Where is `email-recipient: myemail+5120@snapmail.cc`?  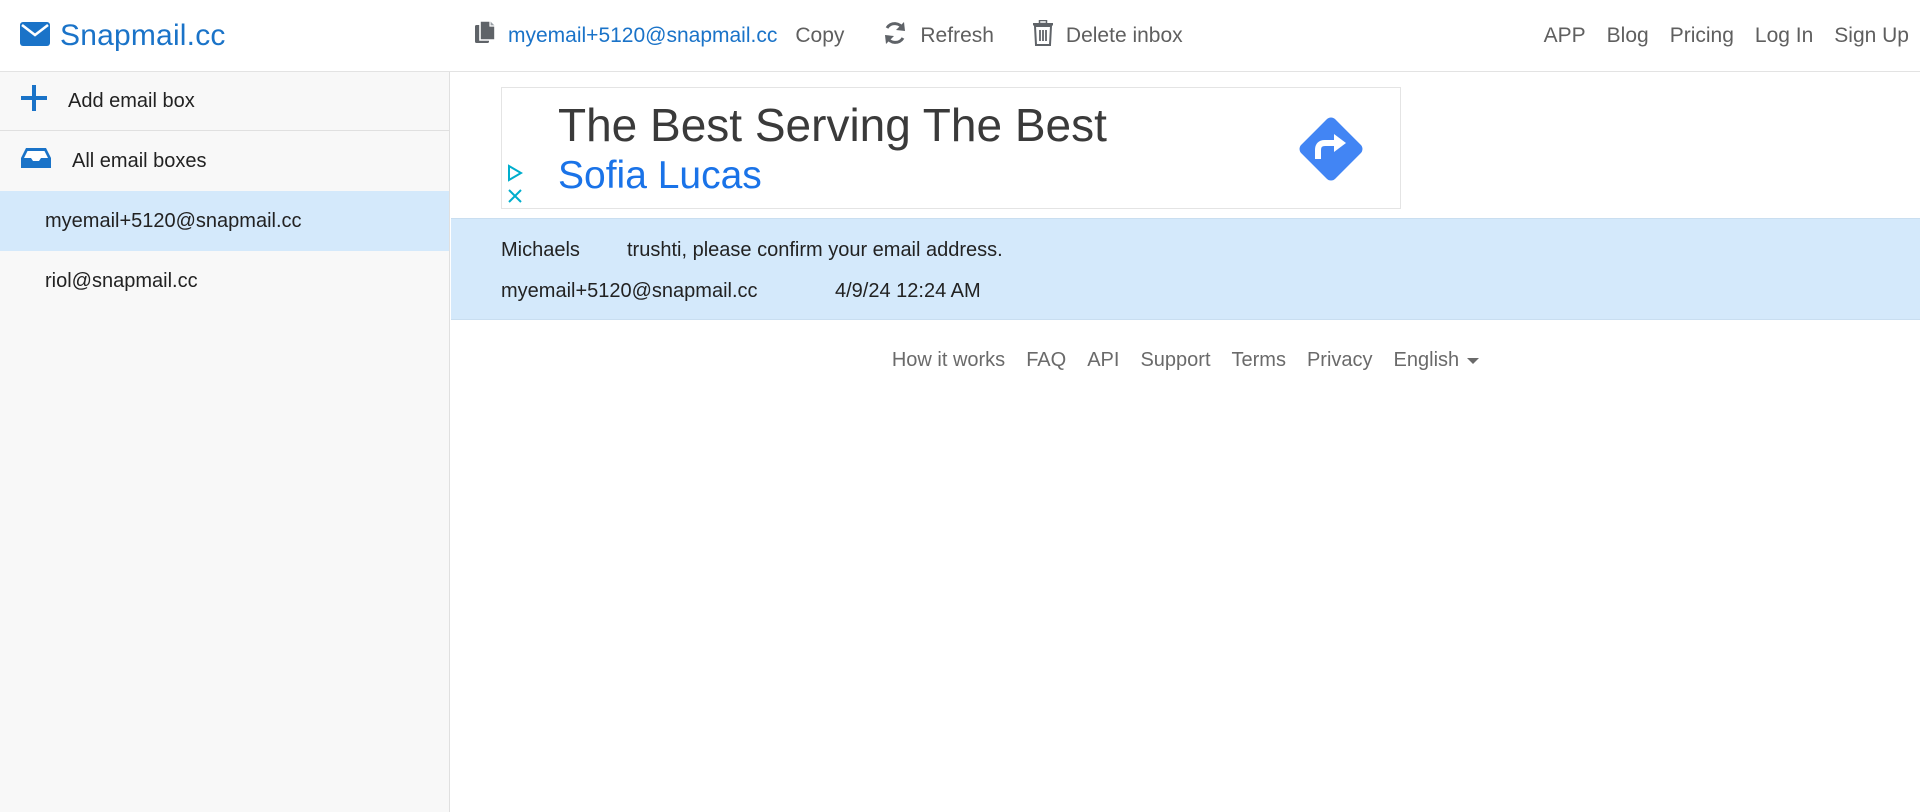
email-recipient: myemail+5120@snapmail.cc is located at coordinates (629, 291).